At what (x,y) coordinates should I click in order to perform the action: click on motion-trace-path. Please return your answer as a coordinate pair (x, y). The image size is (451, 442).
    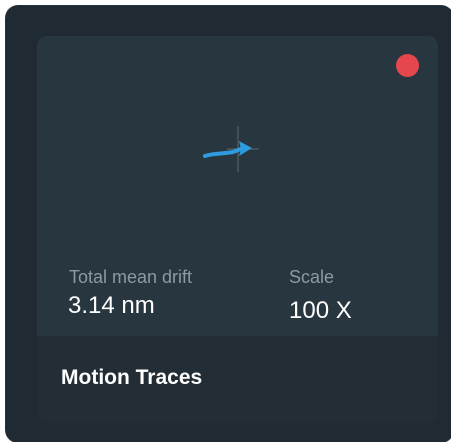
    Looking at the image, I should click on (223, 152).